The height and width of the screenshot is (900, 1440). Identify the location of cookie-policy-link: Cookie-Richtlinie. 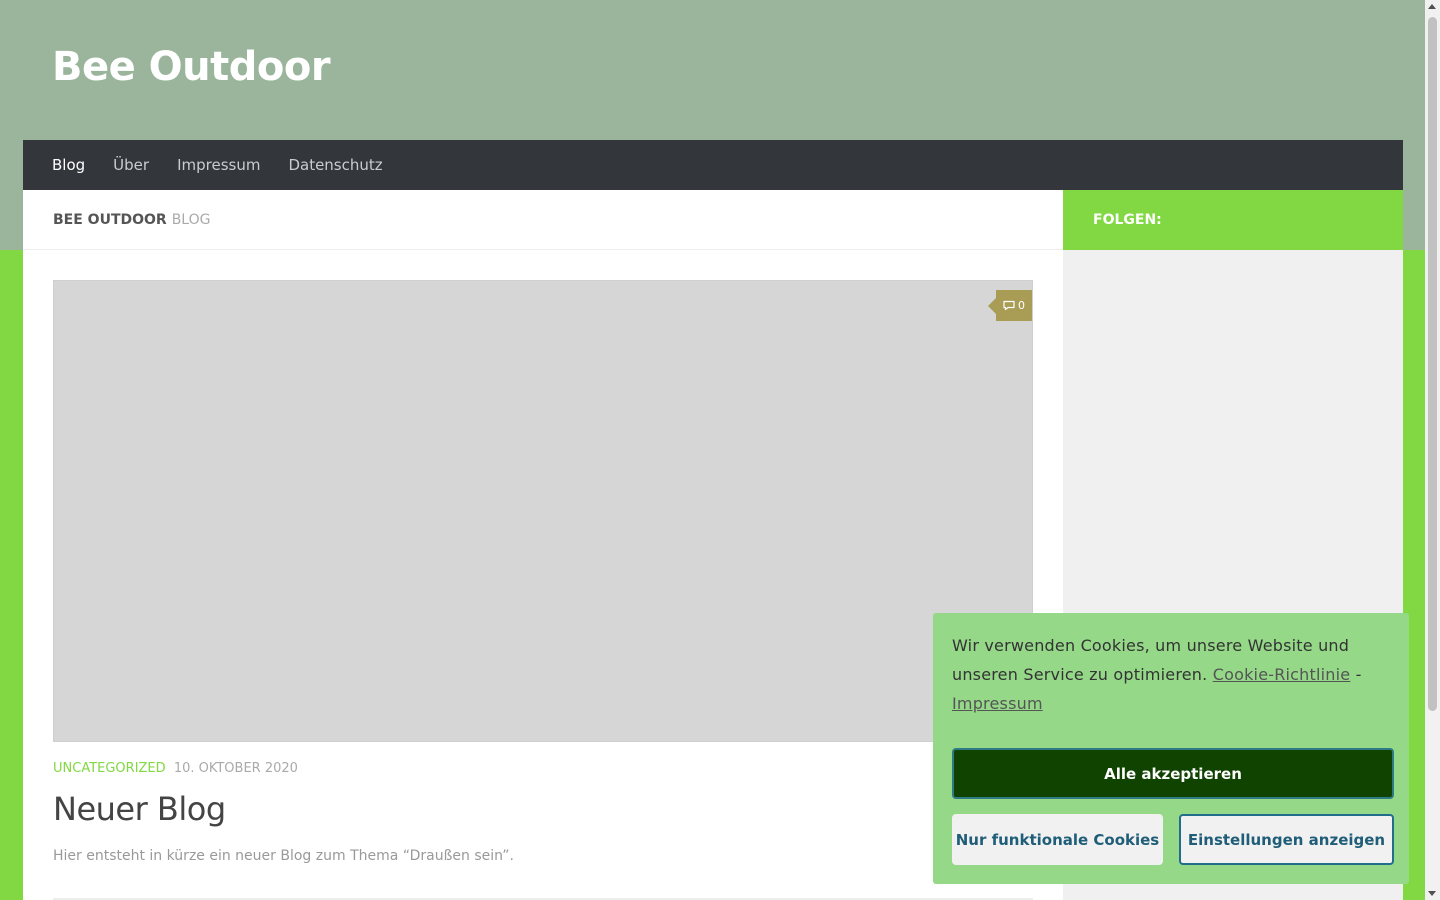
(1282, 674).